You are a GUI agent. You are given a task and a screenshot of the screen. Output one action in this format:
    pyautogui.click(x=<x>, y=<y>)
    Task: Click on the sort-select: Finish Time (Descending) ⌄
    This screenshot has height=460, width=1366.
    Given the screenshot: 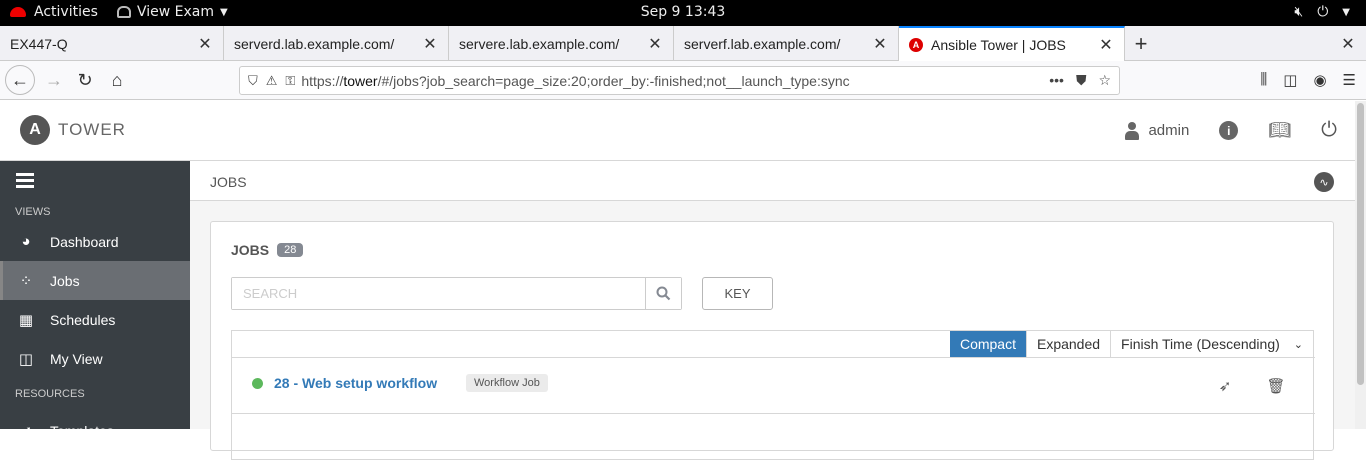 What is the action you would take?
    pyautogui.click(x=1211, y=344)
    